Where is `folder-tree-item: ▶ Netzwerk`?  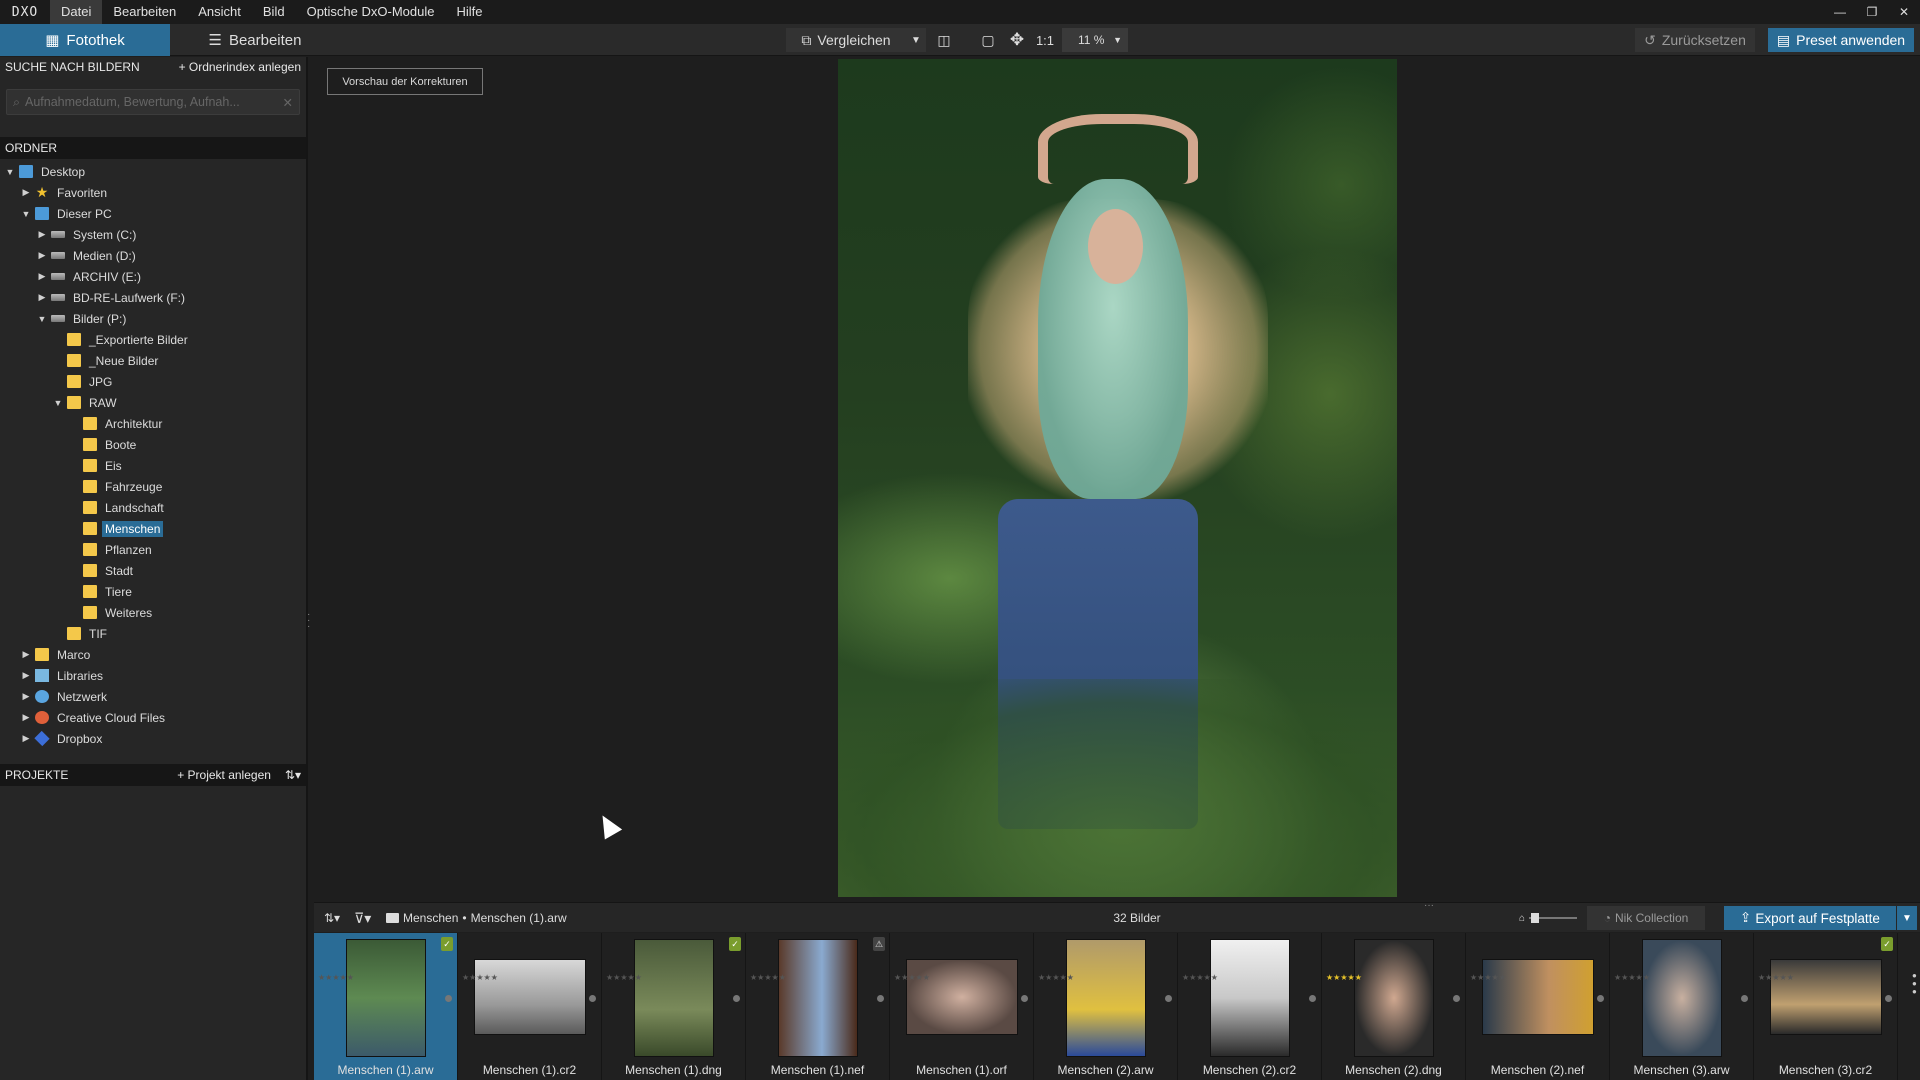 folder-tree-item: ▶ Netzwerk is located at coordinates (153, 696).